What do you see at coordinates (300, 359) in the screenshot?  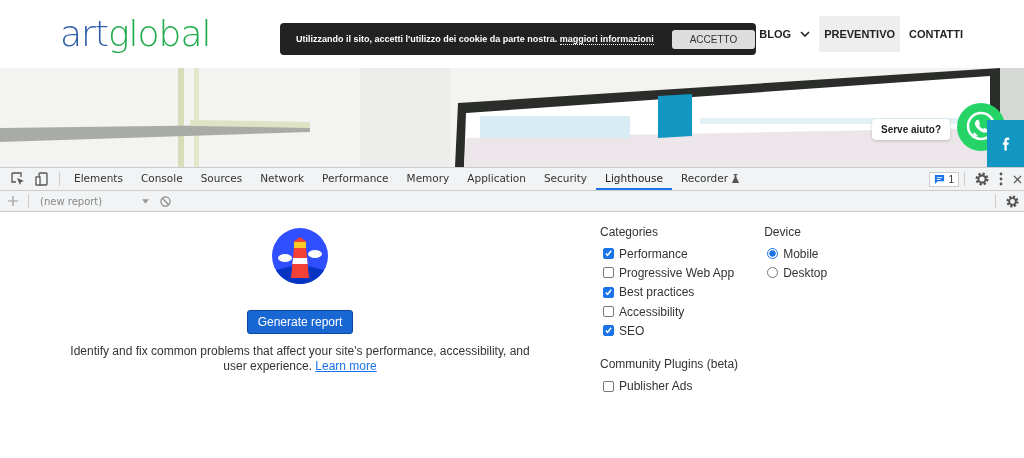 I see `description-text: Identify and fix common problems that affect your site's performance, accessibility, and user experience. Learn more` at bounding box center [300, 359].